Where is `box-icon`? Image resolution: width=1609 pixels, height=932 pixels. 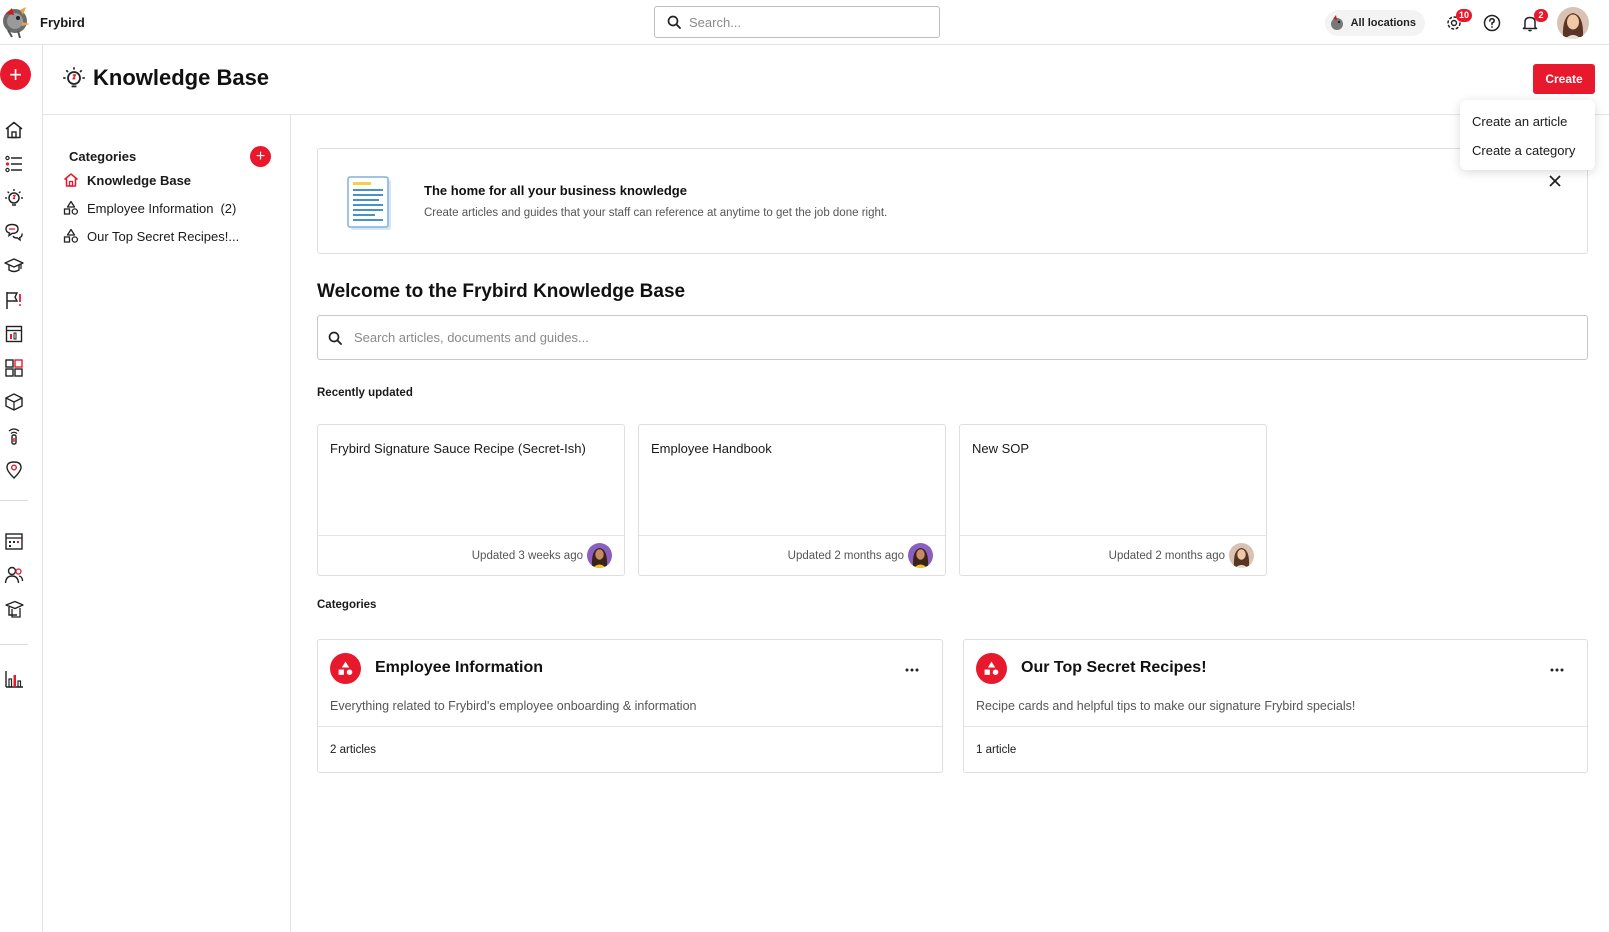 box-icon is located at coordinates (14, 402).